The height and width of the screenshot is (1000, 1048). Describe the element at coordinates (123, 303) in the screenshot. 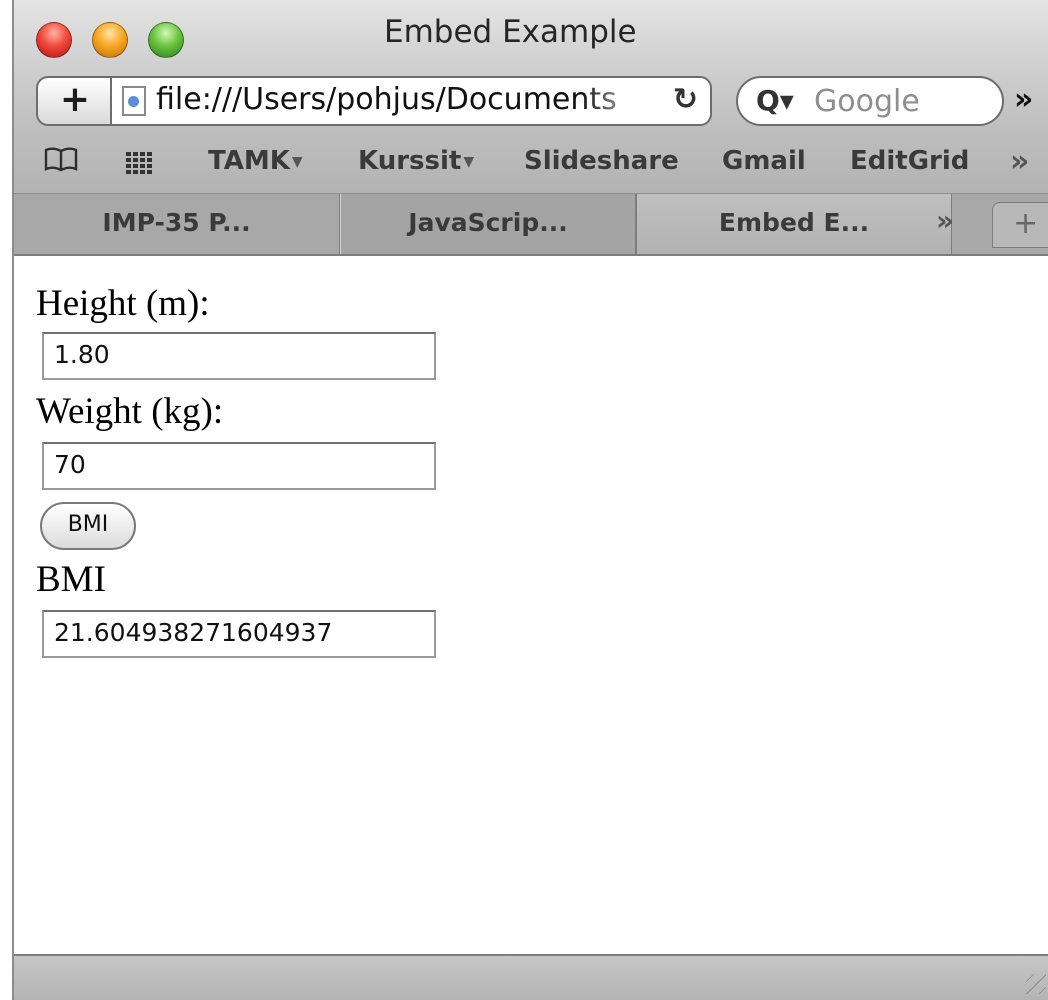

I see `height-label: Height (m):` at that location.